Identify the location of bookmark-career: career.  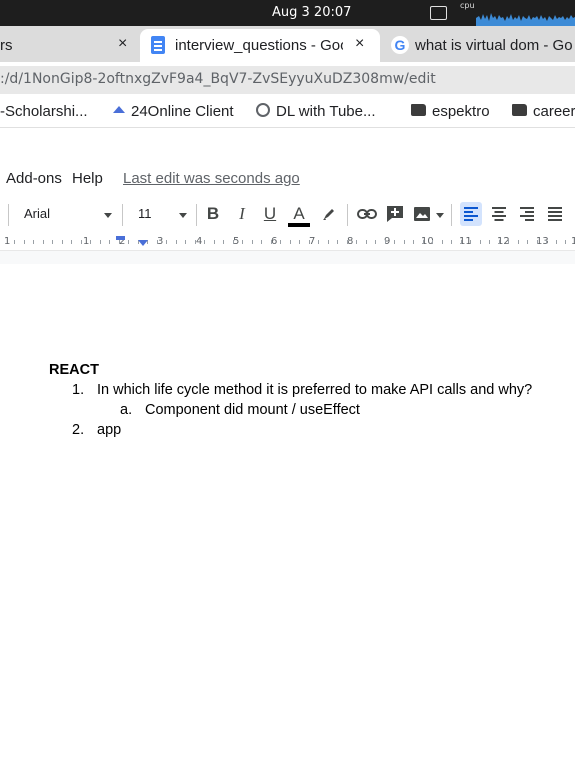
(543, 111).